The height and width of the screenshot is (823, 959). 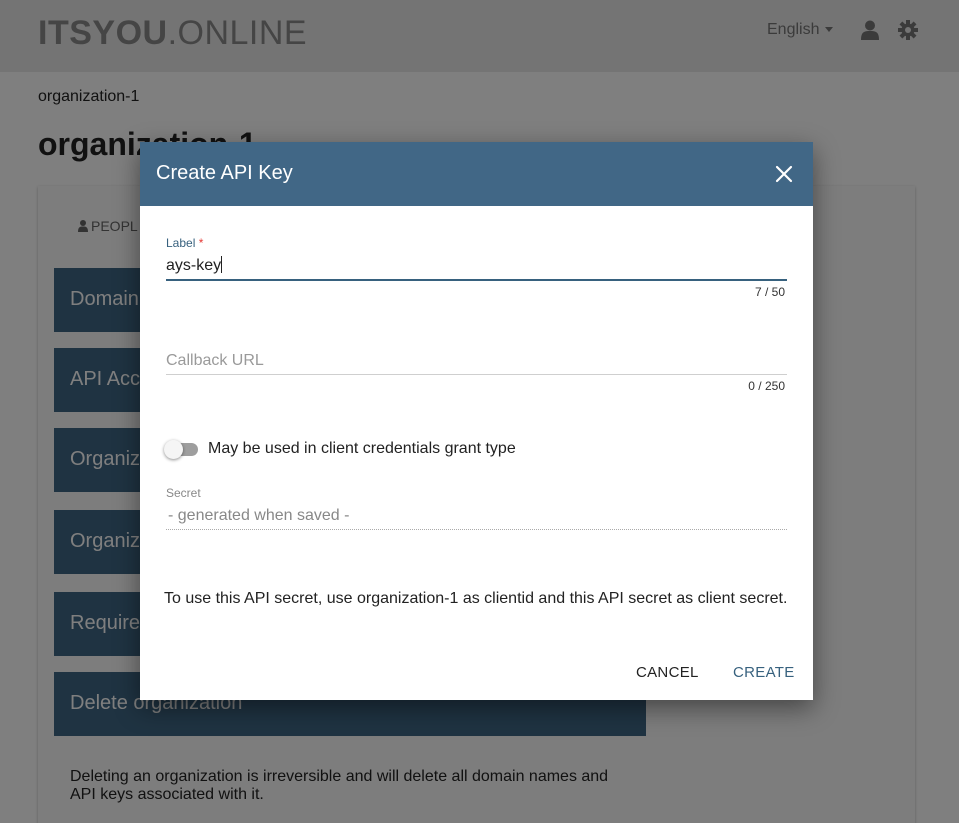 What do you see at coordinates (194, 265) in the screenshot?
I see `label-input-value: ays-key` at bounding box center [194, 265].